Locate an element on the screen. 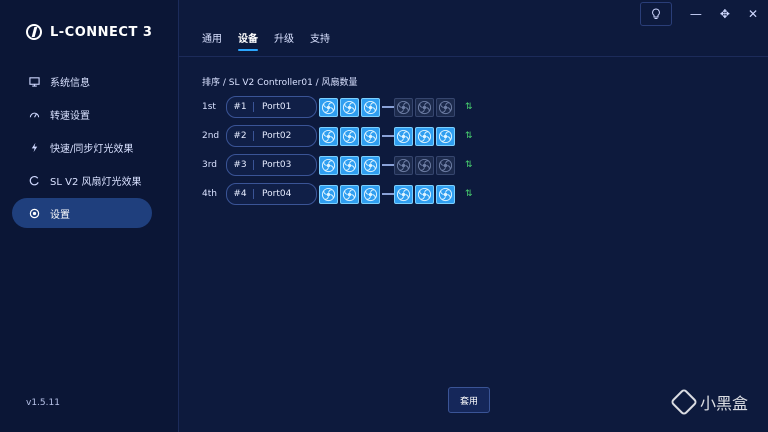 This screenshot has height=432, width=768. sidebar-item-label: SL V2 风扇灯光效果 is located at coordinates (96, 182).